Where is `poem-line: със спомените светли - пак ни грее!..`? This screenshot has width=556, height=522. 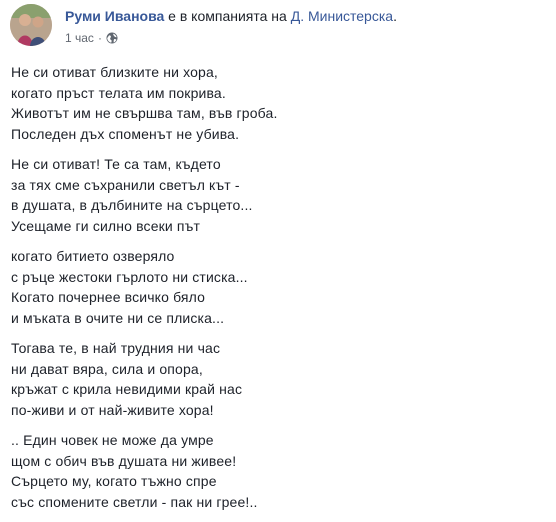
poem-line: със спомените светли - пак ни грее!.. is located at coordinates (134, 501).